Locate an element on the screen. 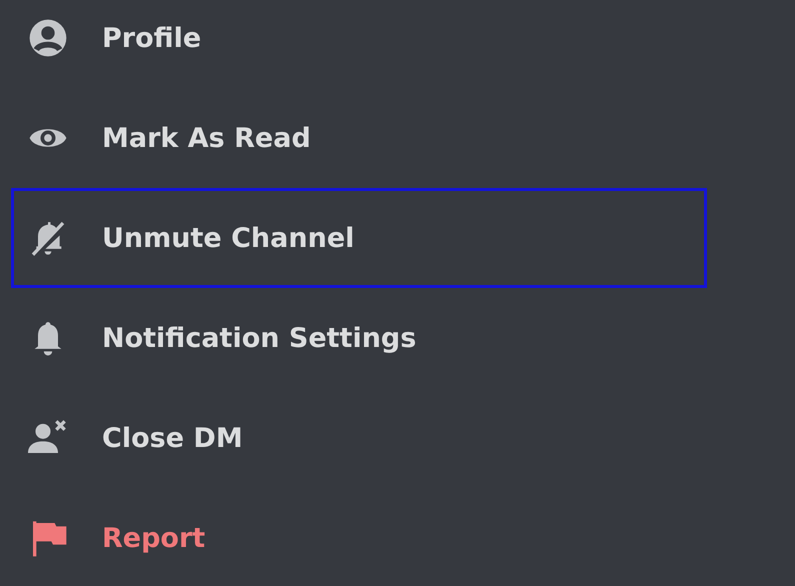 The height and width of the screenshot is (586, 795). menu-item: Close DM is located at coordinates (359, 438).